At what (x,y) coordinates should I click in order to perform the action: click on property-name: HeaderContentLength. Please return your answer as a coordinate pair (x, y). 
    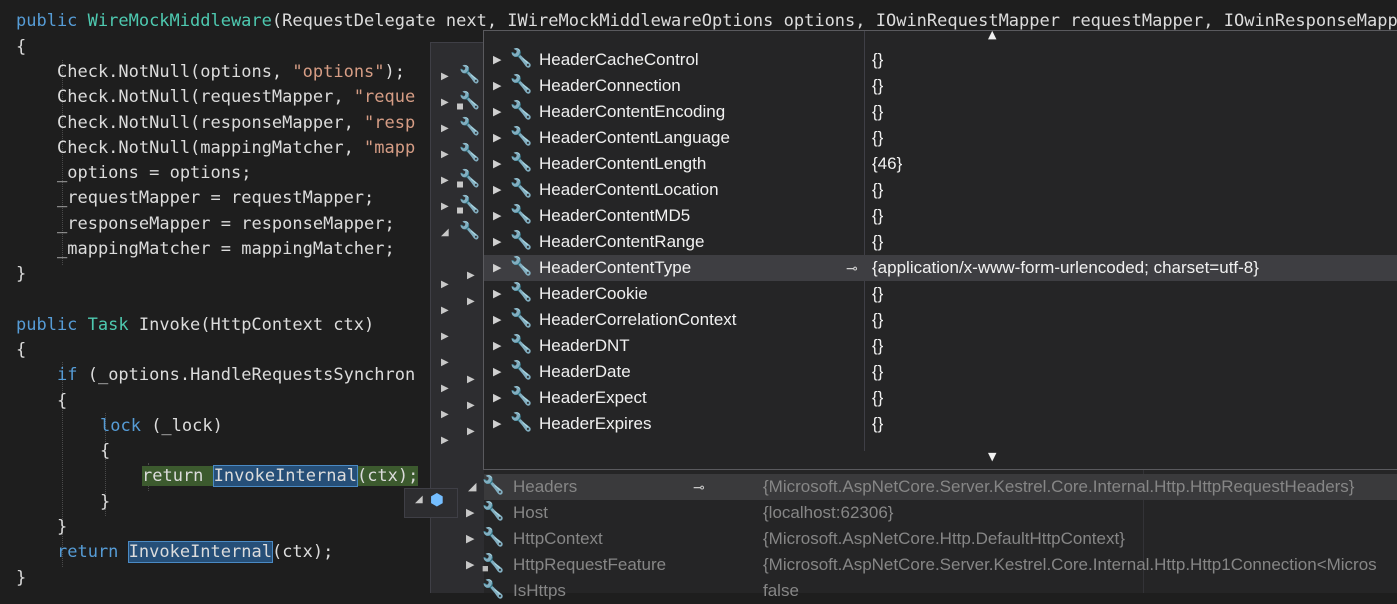
    Looking at the image, I should click on (623, 163).